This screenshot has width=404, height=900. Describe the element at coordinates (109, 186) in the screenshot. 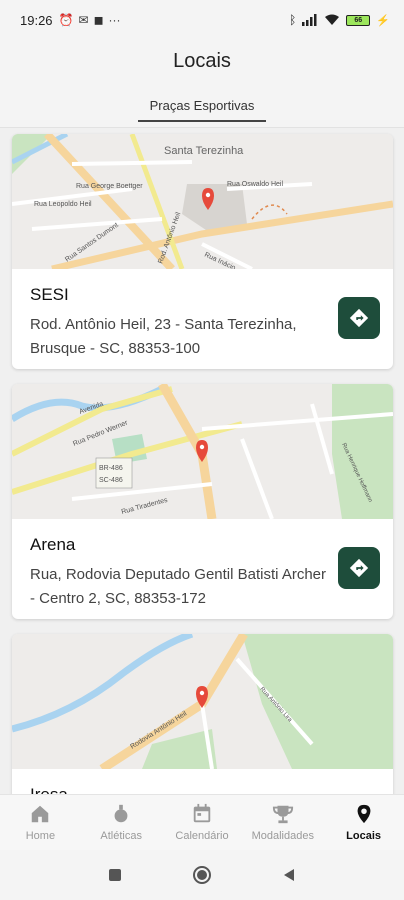

I see `map-label: Rua George Boettger` at that location.